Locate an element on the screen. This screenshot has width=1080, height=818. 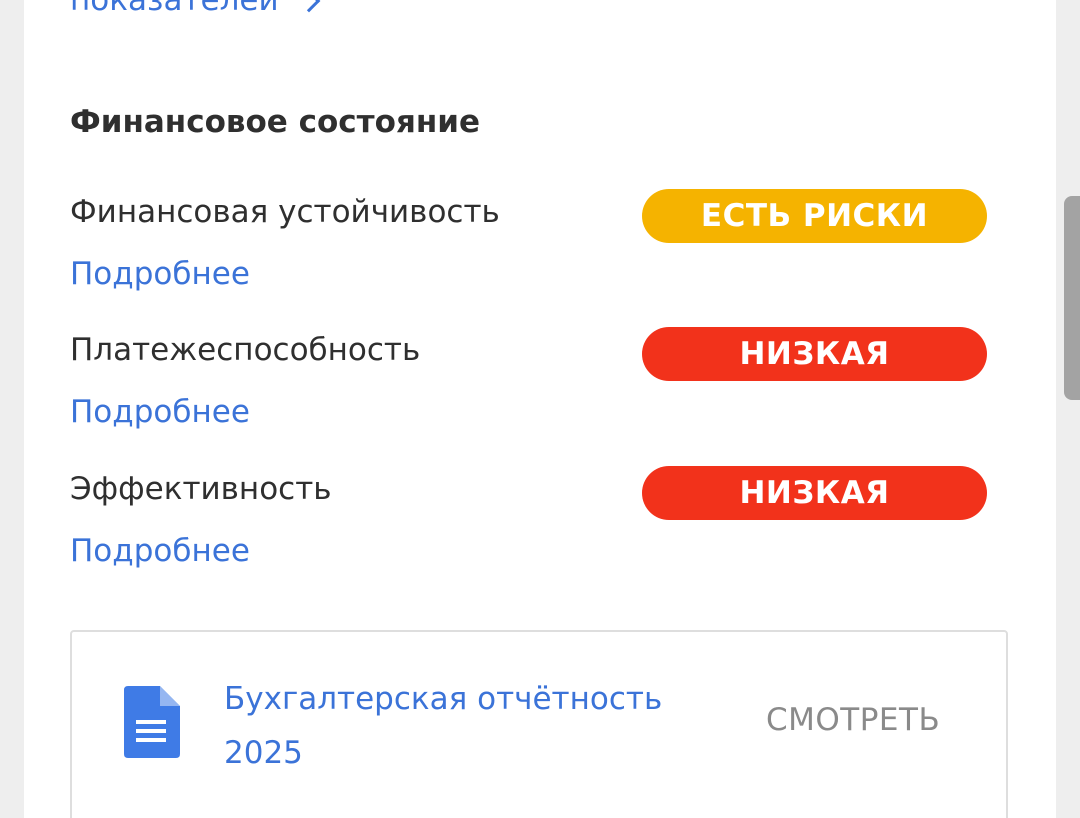
indicators-link: показателей is located at coordinates (195, 9).